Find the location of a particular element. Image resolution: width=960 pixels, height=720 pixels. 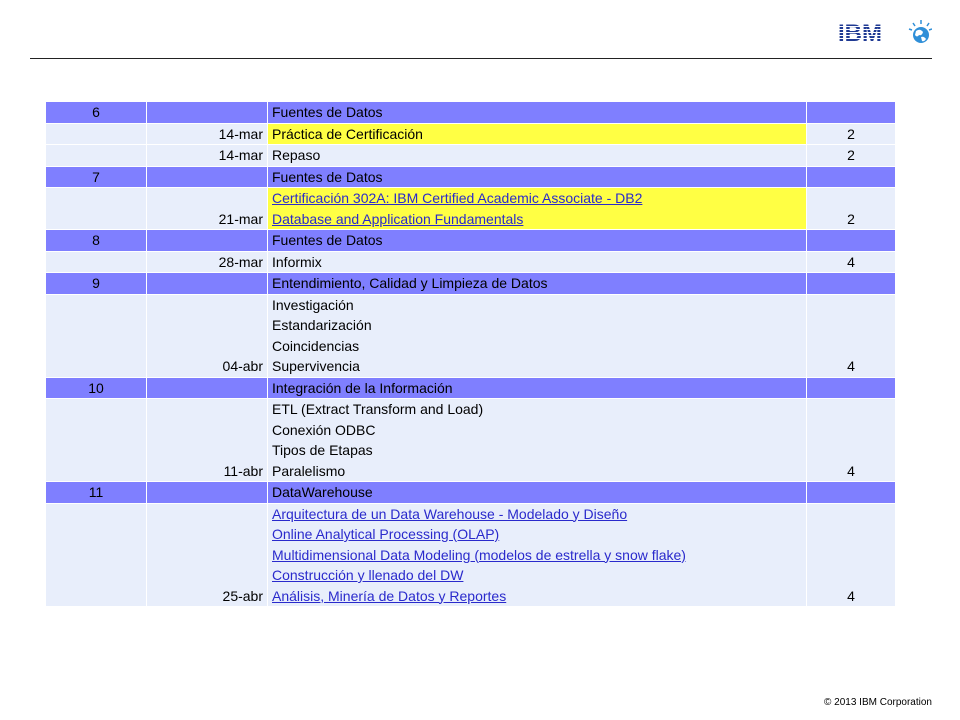

topic-link: Online Analytical Processing (OLAP) is located at coordinates (537, 534).